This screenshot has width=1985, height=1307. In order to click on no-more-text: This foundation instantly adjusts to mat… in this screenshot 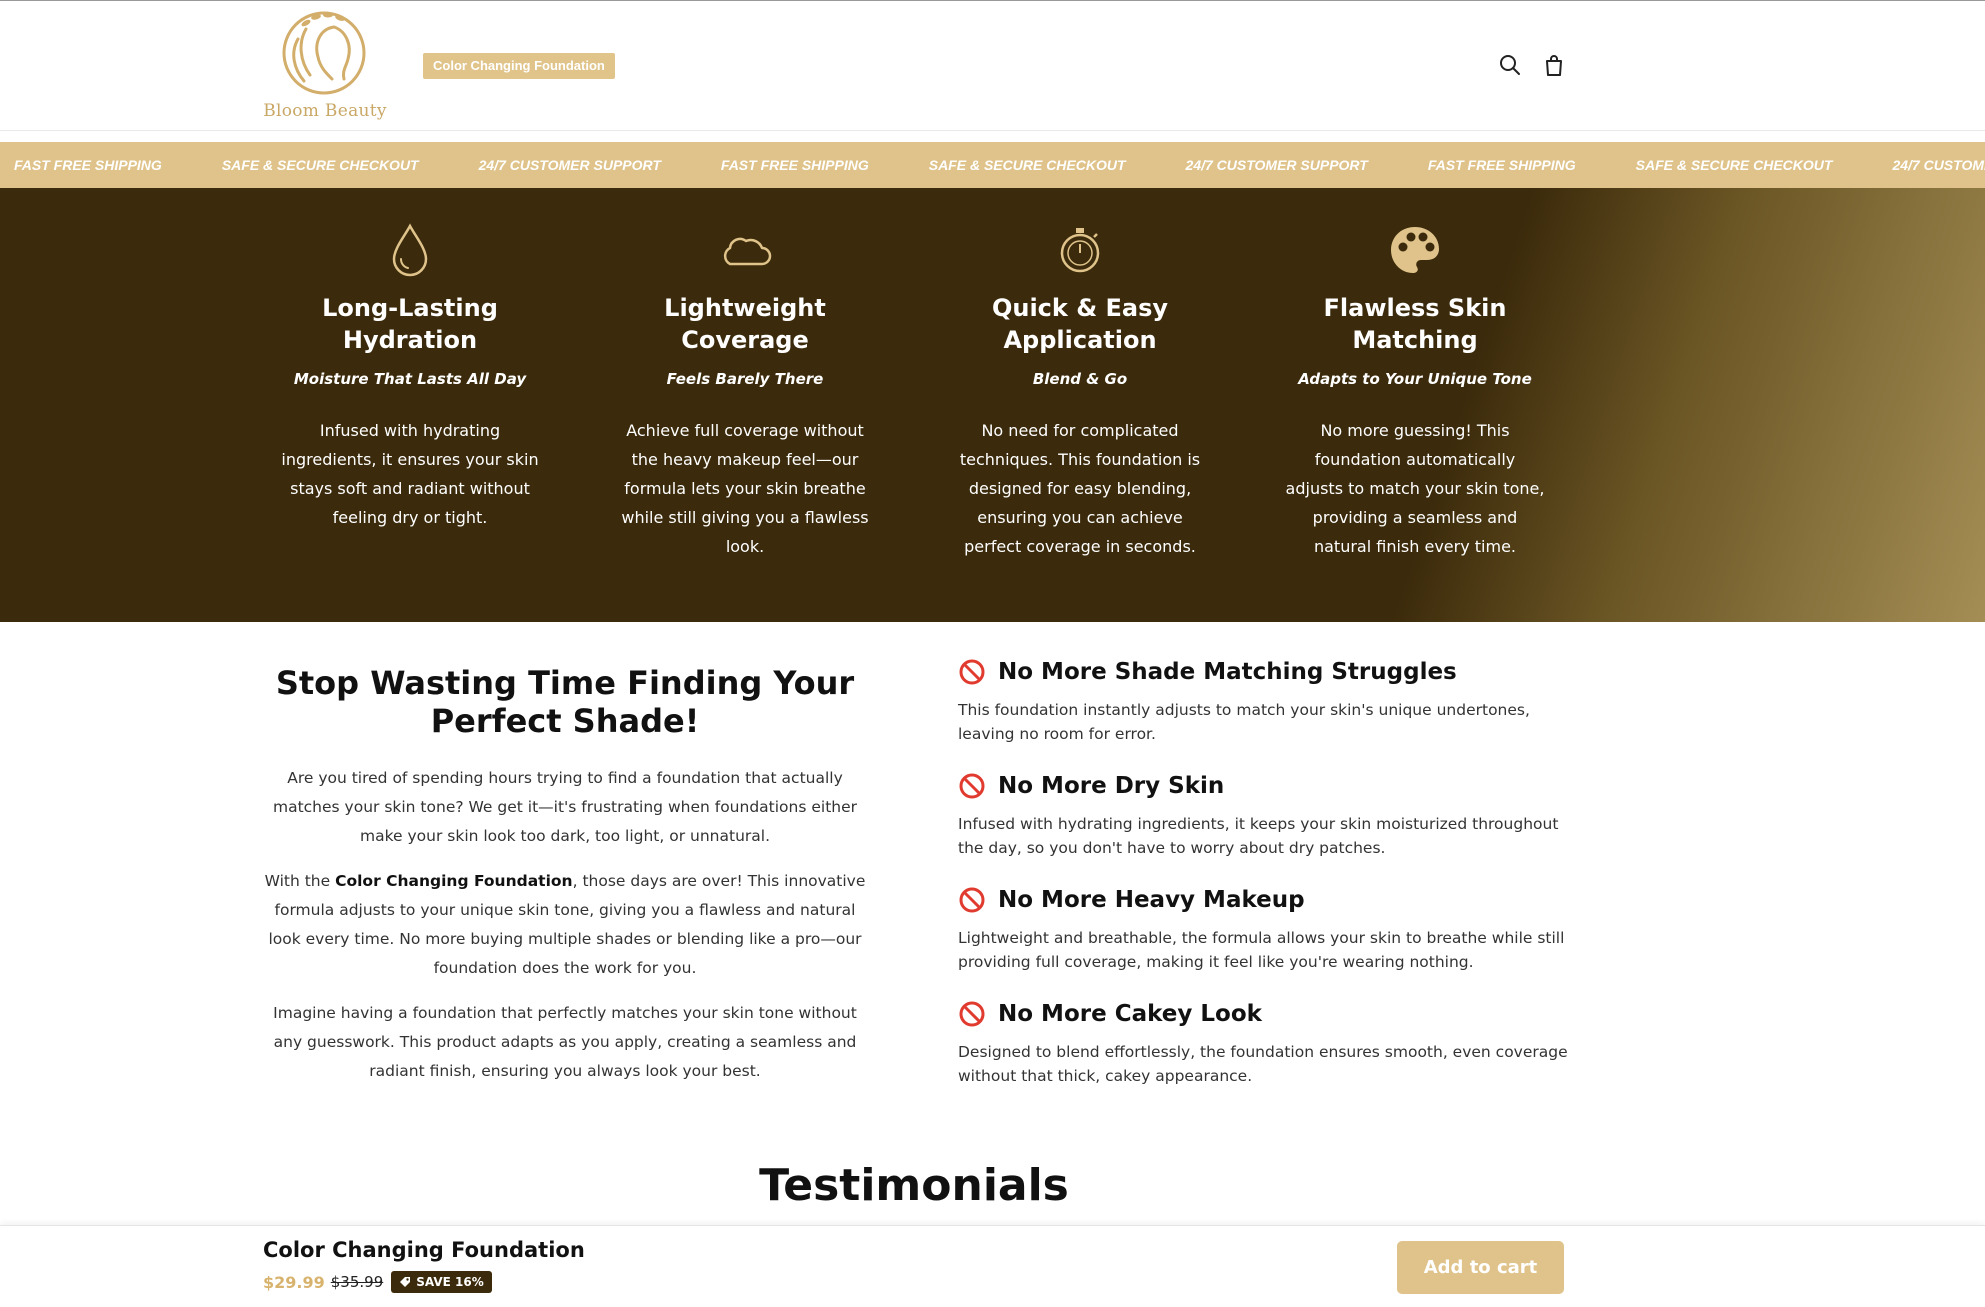, I will do `click(1244, 722)`.